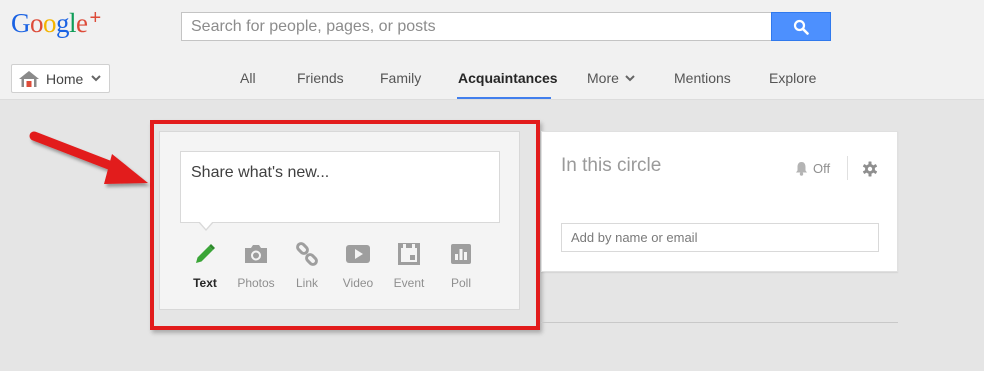 This screenshot has width=984, height=371. What do you see at coordinates (719, 201) in the screenshot?
I see `circle-card: In this circle Off` at bounding box center [719, 201].